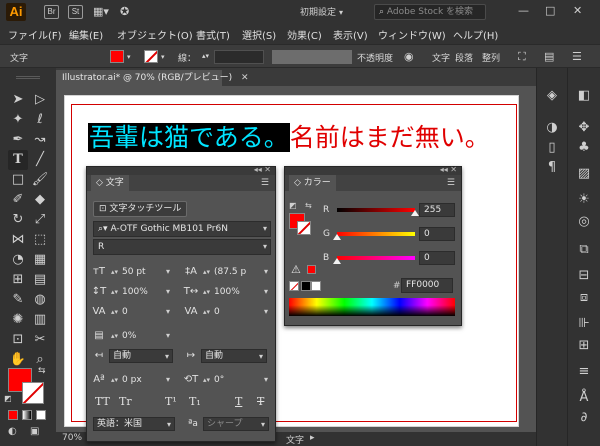  Describe the element at coordinates (40, 280) in the screenshot. I see `gradient-tool-icon: ▤` at that location.